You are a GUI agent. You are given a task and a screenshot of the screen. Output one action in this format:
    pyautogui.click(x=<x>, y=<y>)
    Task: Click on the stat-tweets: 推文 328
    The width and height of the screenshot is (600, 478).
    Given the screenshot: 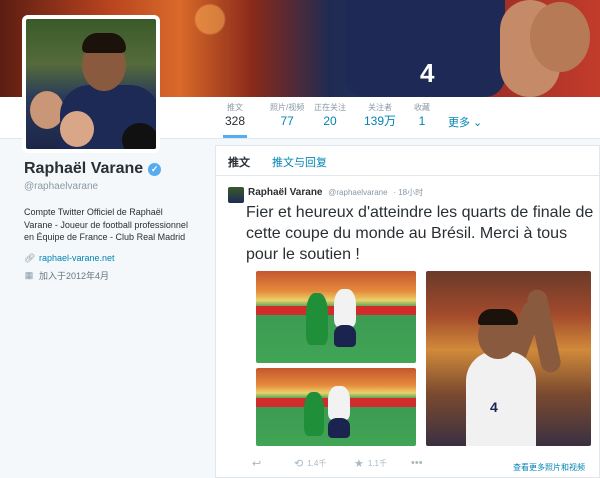 What is the action you would take?
    pyautogui.click(x=235, y=120)
    